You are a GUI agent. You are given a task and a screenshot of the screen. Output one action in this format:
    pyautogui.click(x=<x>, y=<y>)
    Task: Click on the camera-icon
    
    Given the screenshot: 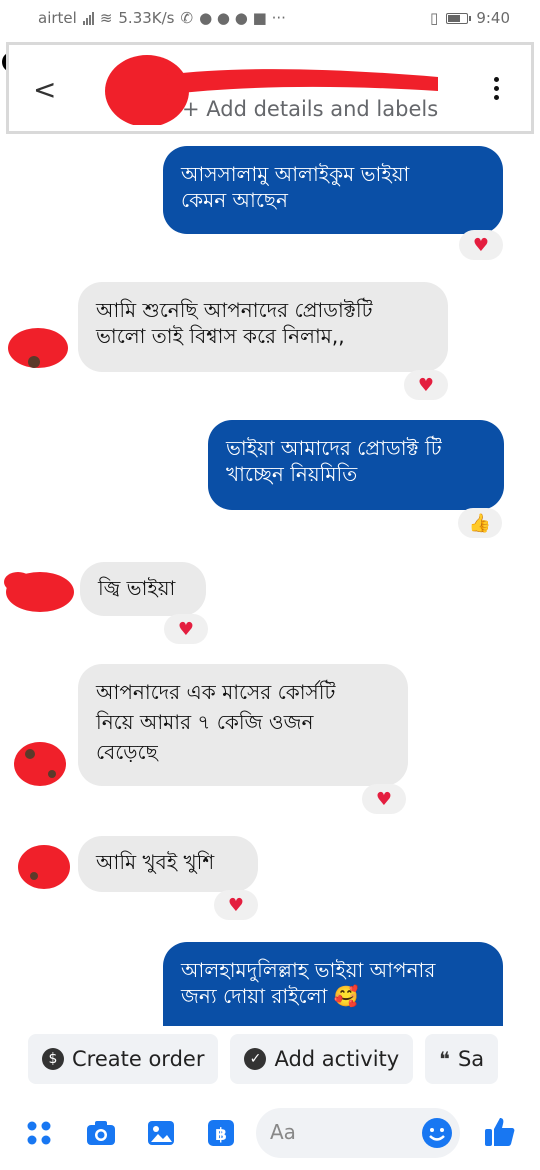 What is the action you would take?
    pyautogui.click(x=101, y=1133)
    